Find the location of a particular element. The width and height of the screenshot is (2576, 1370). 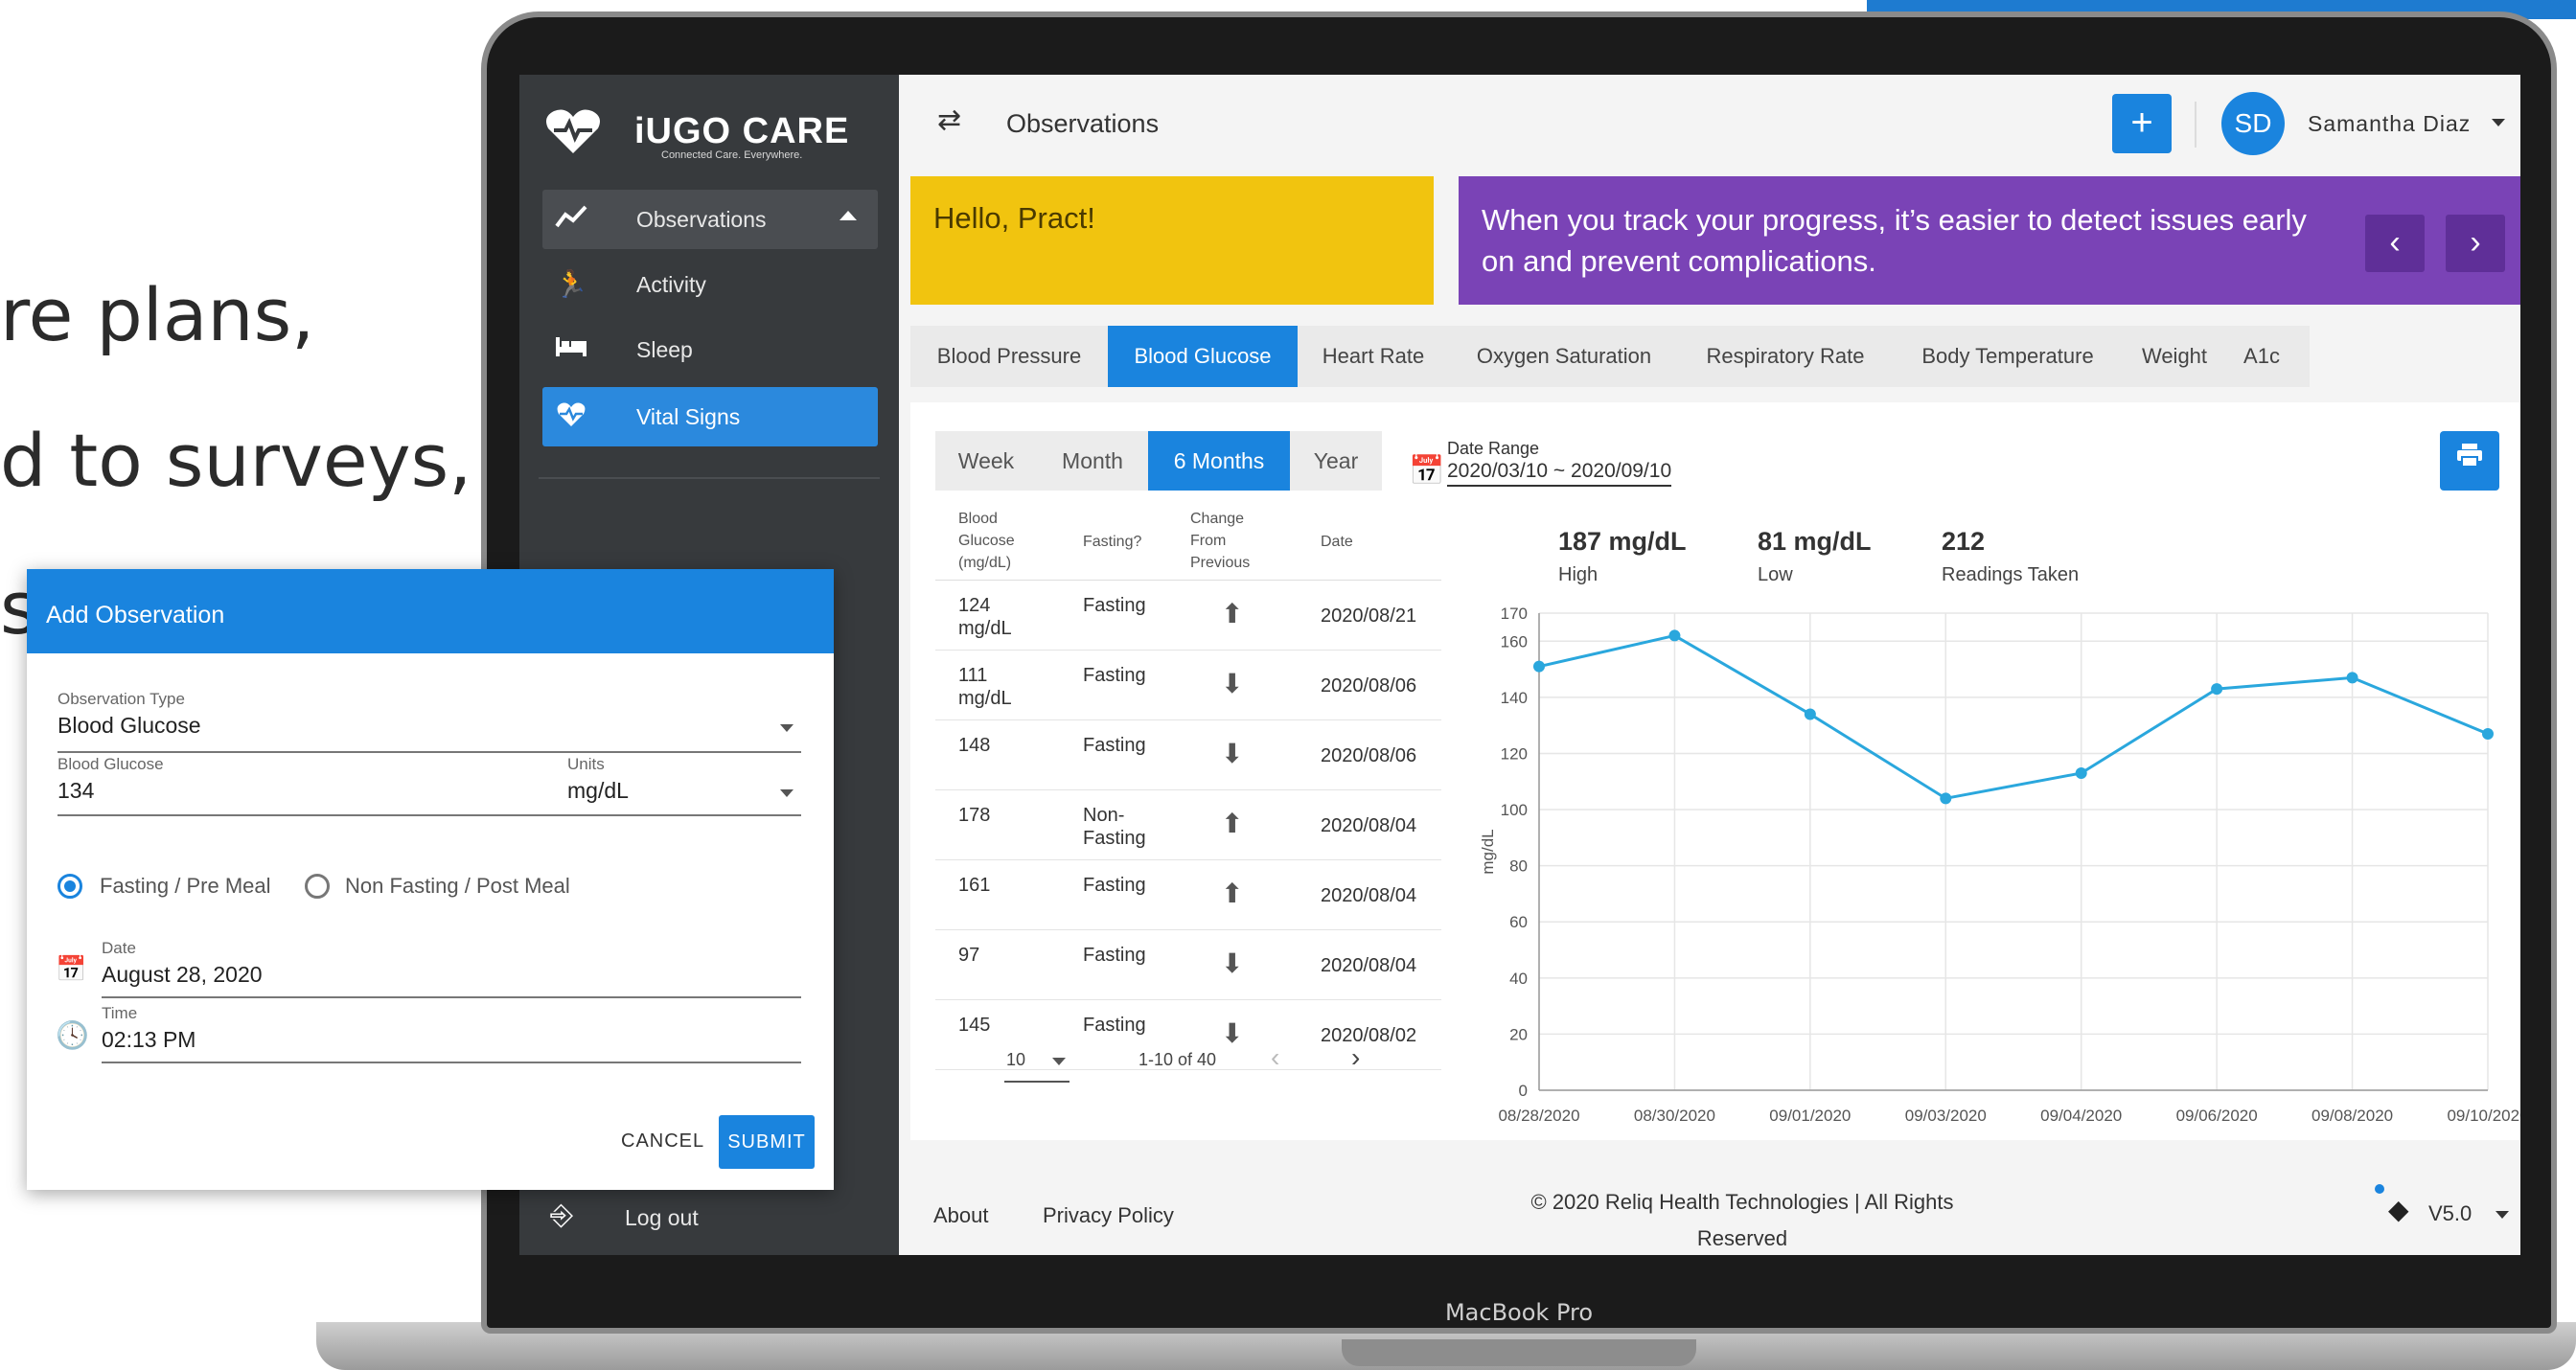

header-line: (mg/dL) is located at coordinates (985, 563).